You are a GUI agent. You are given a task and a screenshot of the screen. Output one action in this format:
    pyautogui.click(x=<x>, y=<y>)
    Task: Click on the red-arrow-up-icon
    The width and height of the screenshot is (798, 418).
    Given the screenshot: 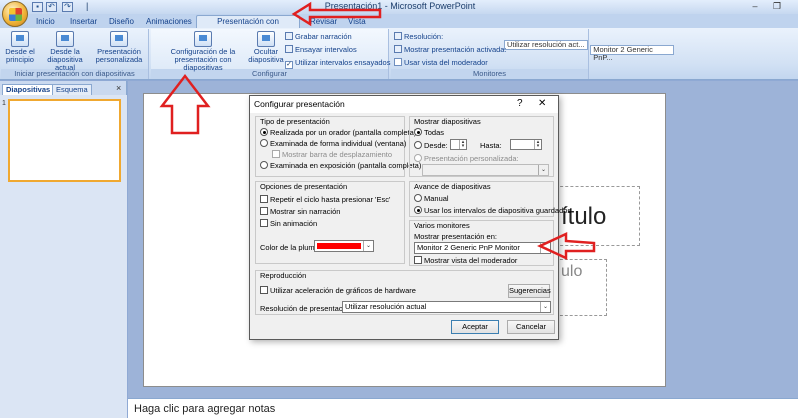 What is the action you would take?
    pyautogui.click(x=185, y=104)
    